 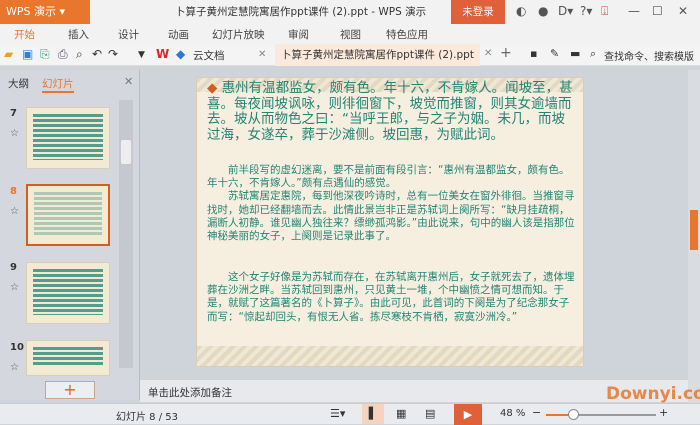 What do you see at coordinates (565, 11) in the screenshot?
I see `share-icon: D▾` at bounding box center [565, 11].